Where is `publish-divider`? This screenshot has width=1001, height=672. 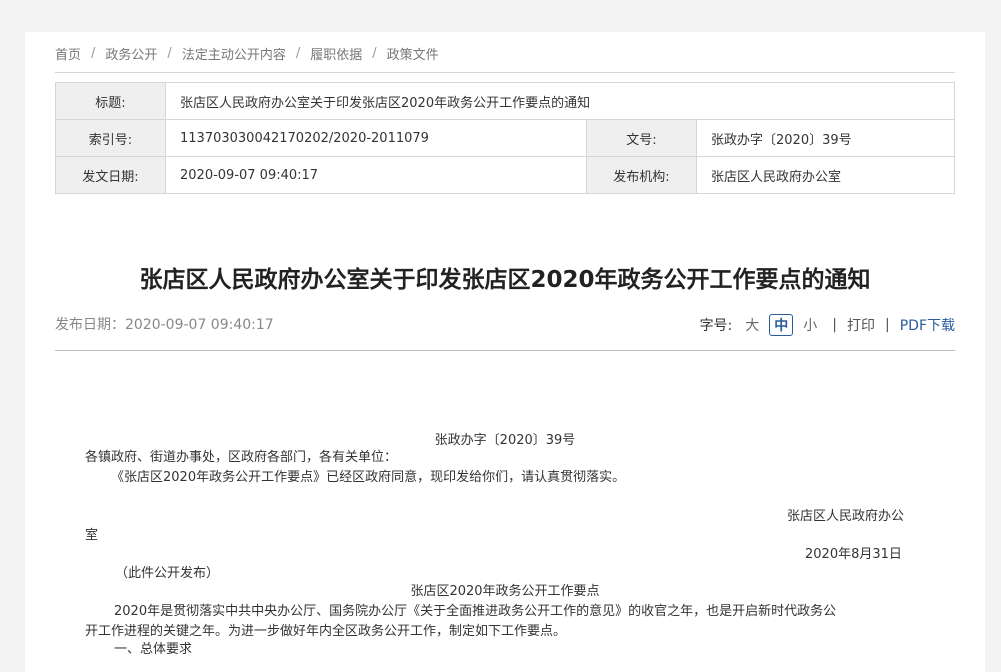 publish-divider is located at coordinates (505, 350).